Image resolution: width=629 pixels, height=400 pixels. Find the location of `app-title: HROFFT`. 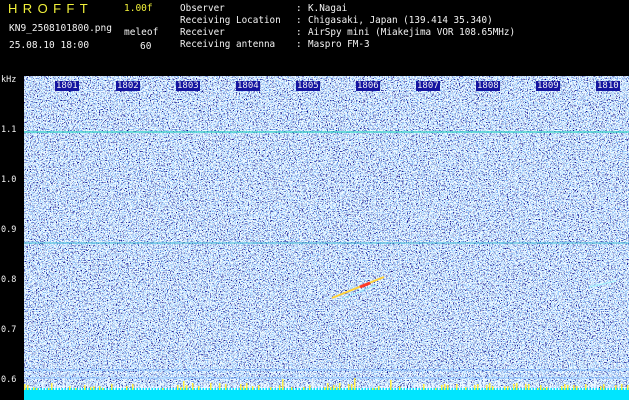

app-title: HROFFT is located at coordinates (51, 8).